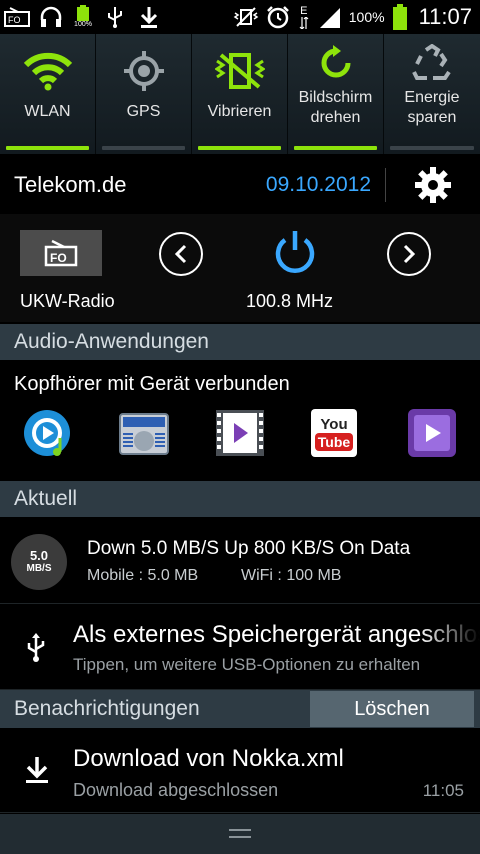 Image resolution: width=480 pixels, height=854 pixels. What do you see at coordinates (107, 708) in the screenshot?
I see `section-title: Benachrichtigungen` at bounding box center [107, 708].